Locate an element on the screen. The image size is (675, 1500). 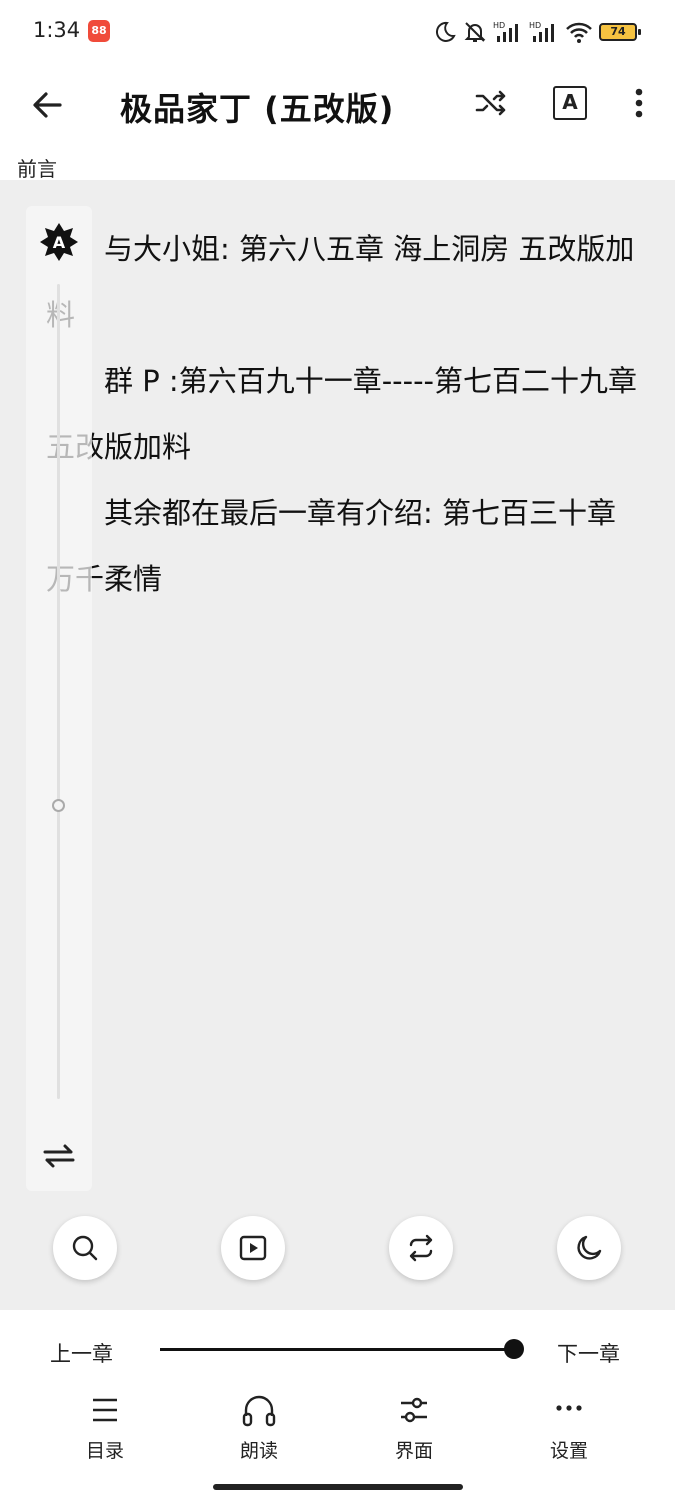
replace-button is located at coordinates (421, 1248).